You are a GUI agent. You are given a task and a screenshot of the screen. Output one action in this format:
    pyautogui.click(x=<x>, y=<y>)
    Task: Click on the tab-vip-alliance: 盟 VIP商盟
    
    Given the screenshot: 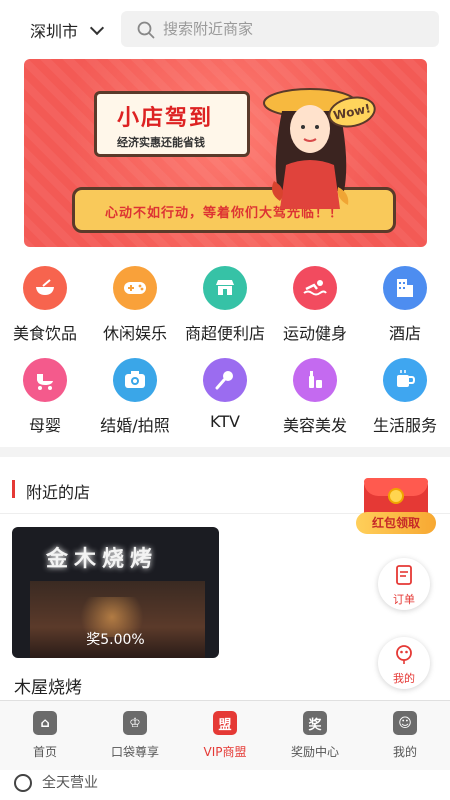 What is the action you would take?
    pyautogui.click(x=225, y=735)
    